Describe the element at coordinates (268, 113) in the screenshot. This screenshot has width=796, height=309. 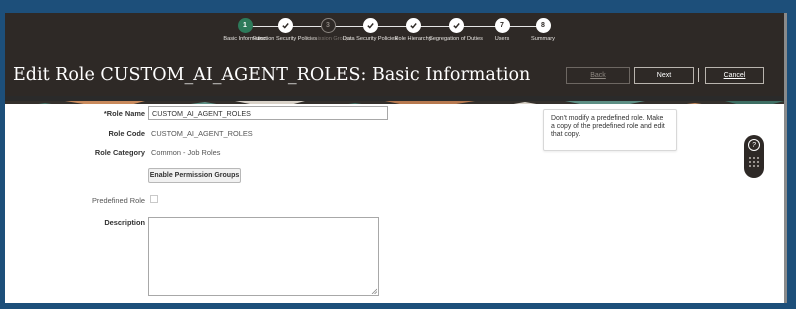
I see `role-name-input: CUSTOM_AI_AGENT_ROLES` at that location.